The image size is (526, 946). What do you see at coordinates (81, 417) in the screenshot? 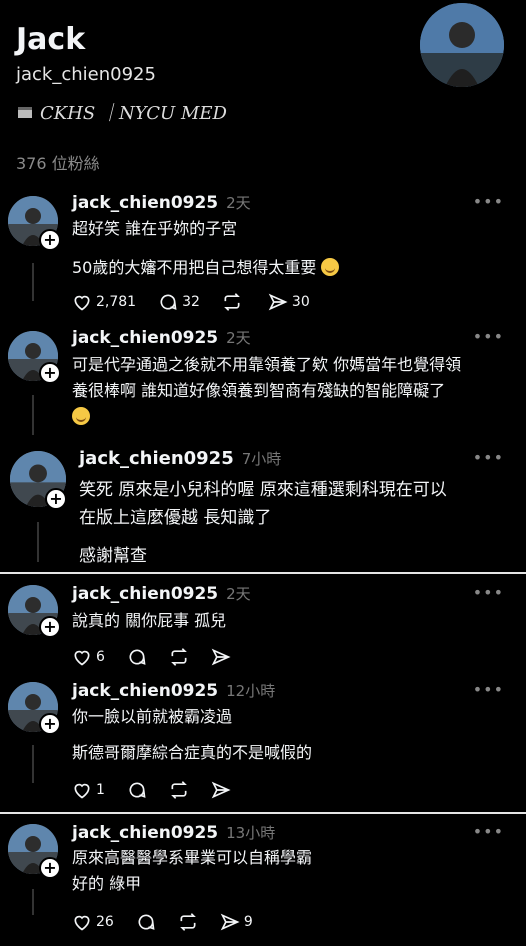
I see `post-emoji-line` at bounding box center [81, 417].